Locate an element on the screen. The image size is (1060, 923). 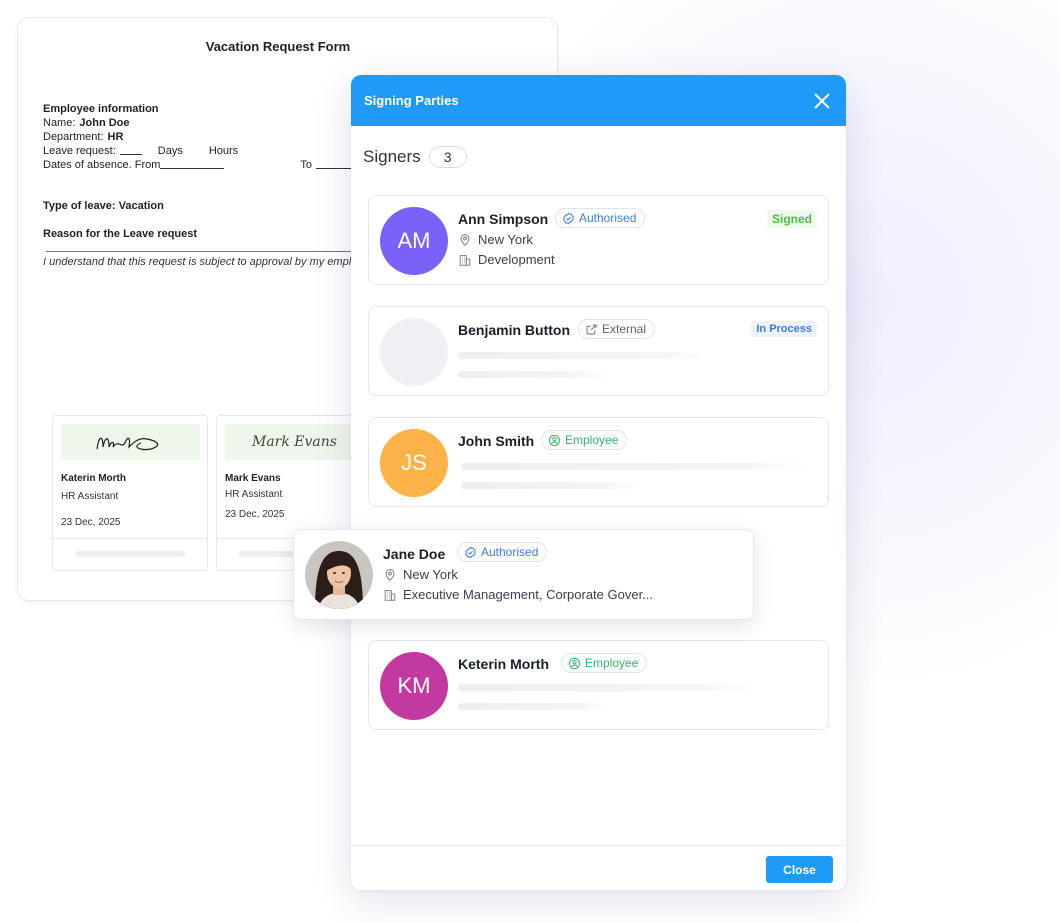
absence-to-label: To is located at coordinates (306, 165).